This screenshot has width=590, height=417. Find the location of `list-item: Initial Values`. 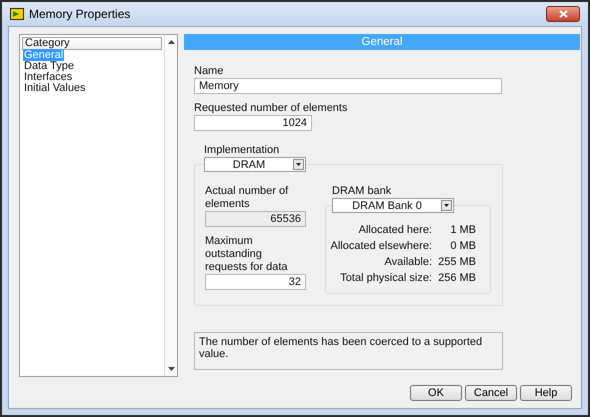

list-item: Initial Values is located at coordinates (55, 88).